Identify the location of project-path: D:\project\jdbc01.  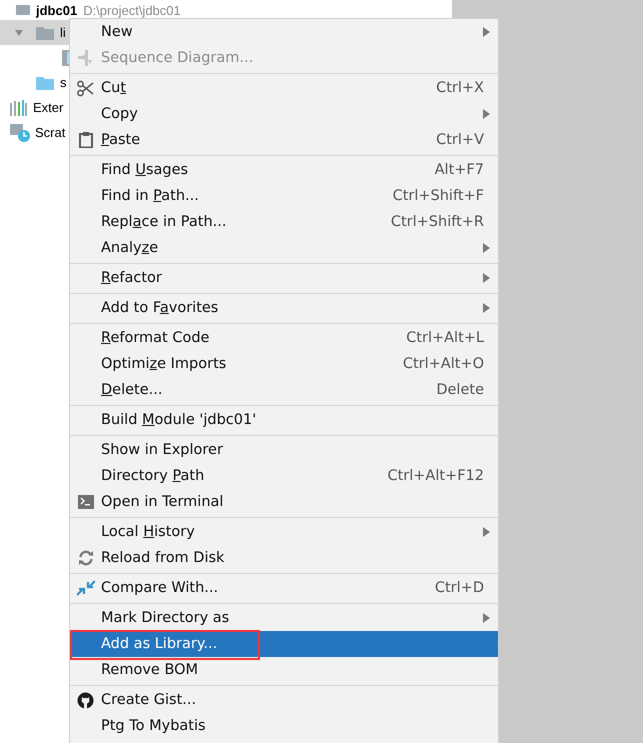
(132, 10).